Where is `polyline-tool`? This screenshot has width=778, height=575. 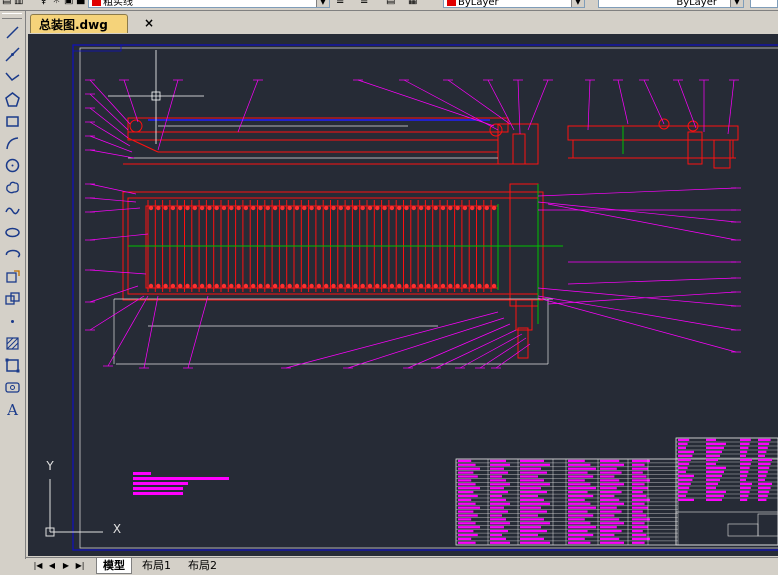
polyline-tool is located at coordinates (12, 76).